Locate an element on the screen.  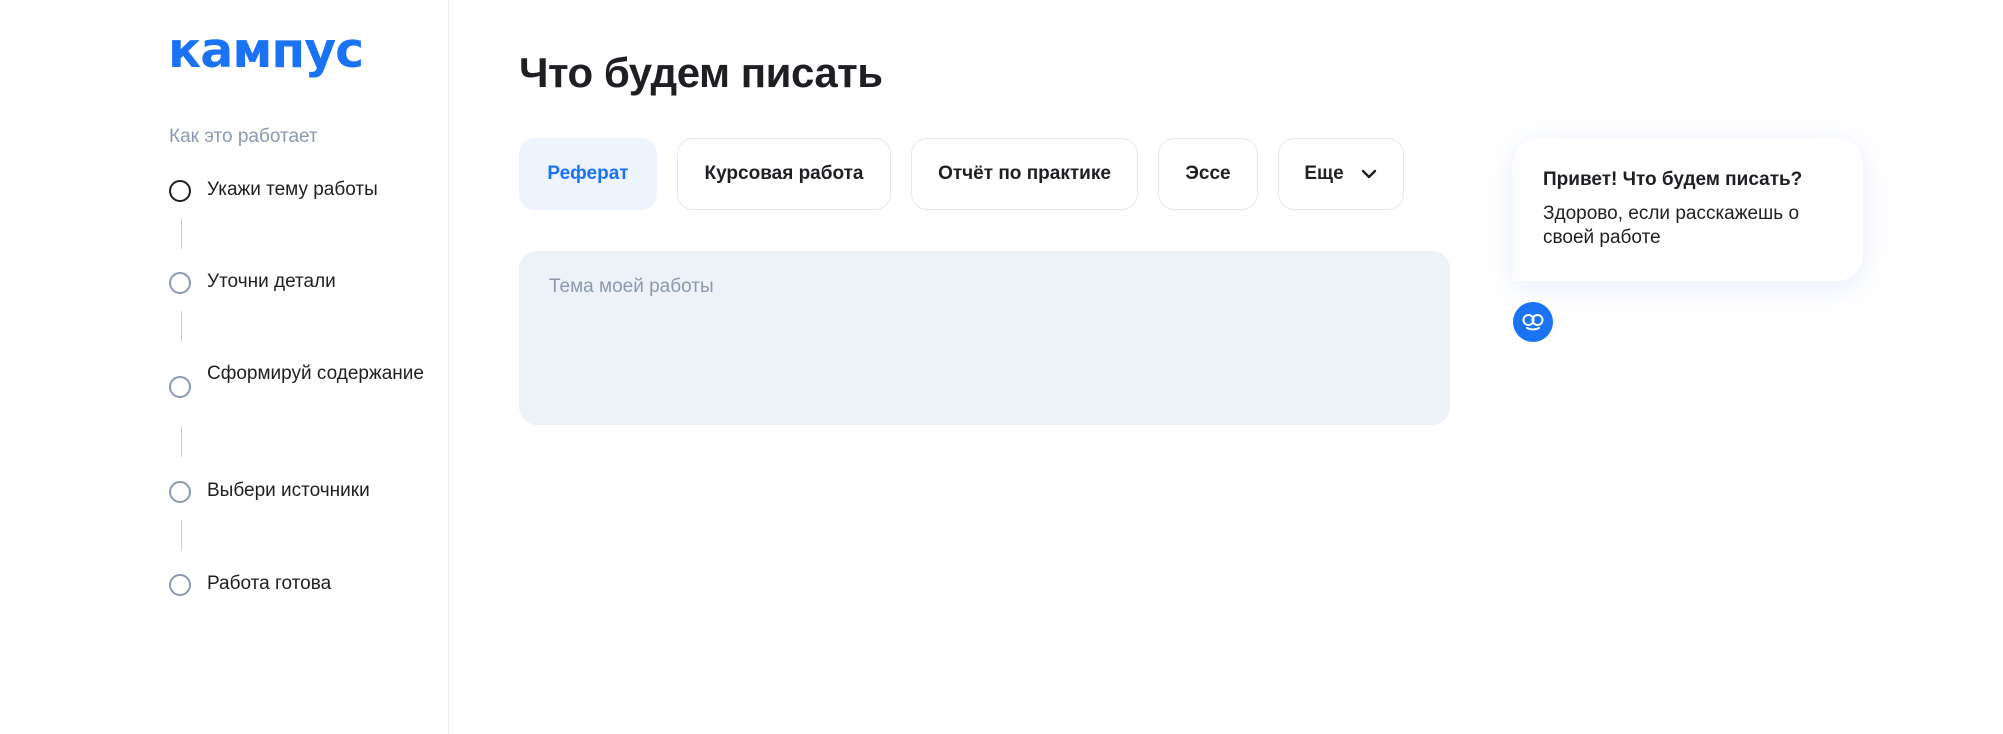
tab-coursework: Курсовая работа is located at coordinates (784, 174).